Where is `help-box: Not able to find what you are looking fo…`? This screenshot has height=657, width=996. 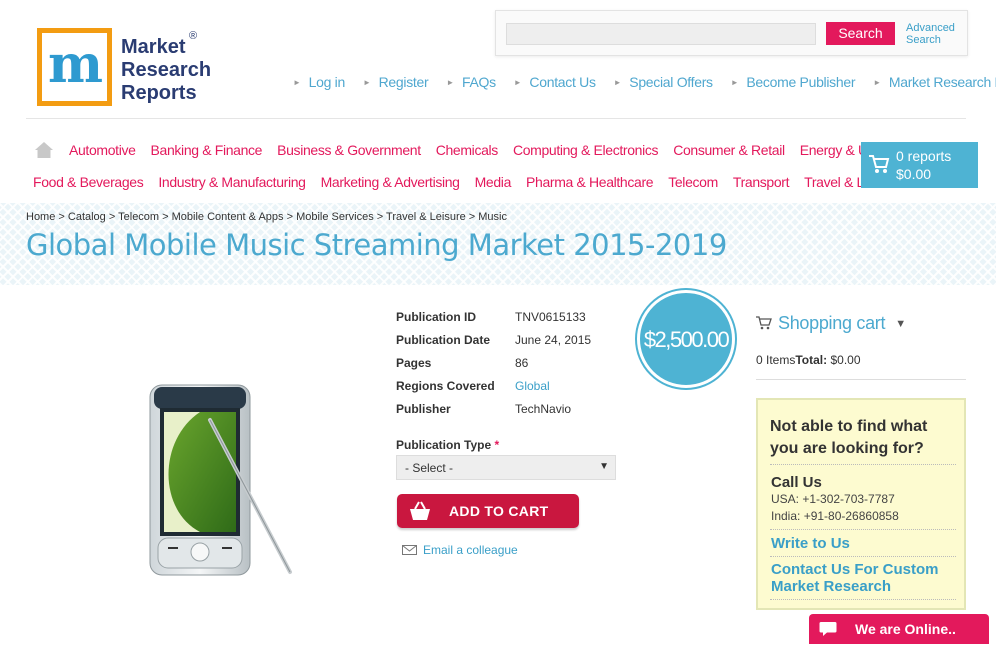 help-box: Not able to find what you are looking fo… is located at coordinates (861, 504).